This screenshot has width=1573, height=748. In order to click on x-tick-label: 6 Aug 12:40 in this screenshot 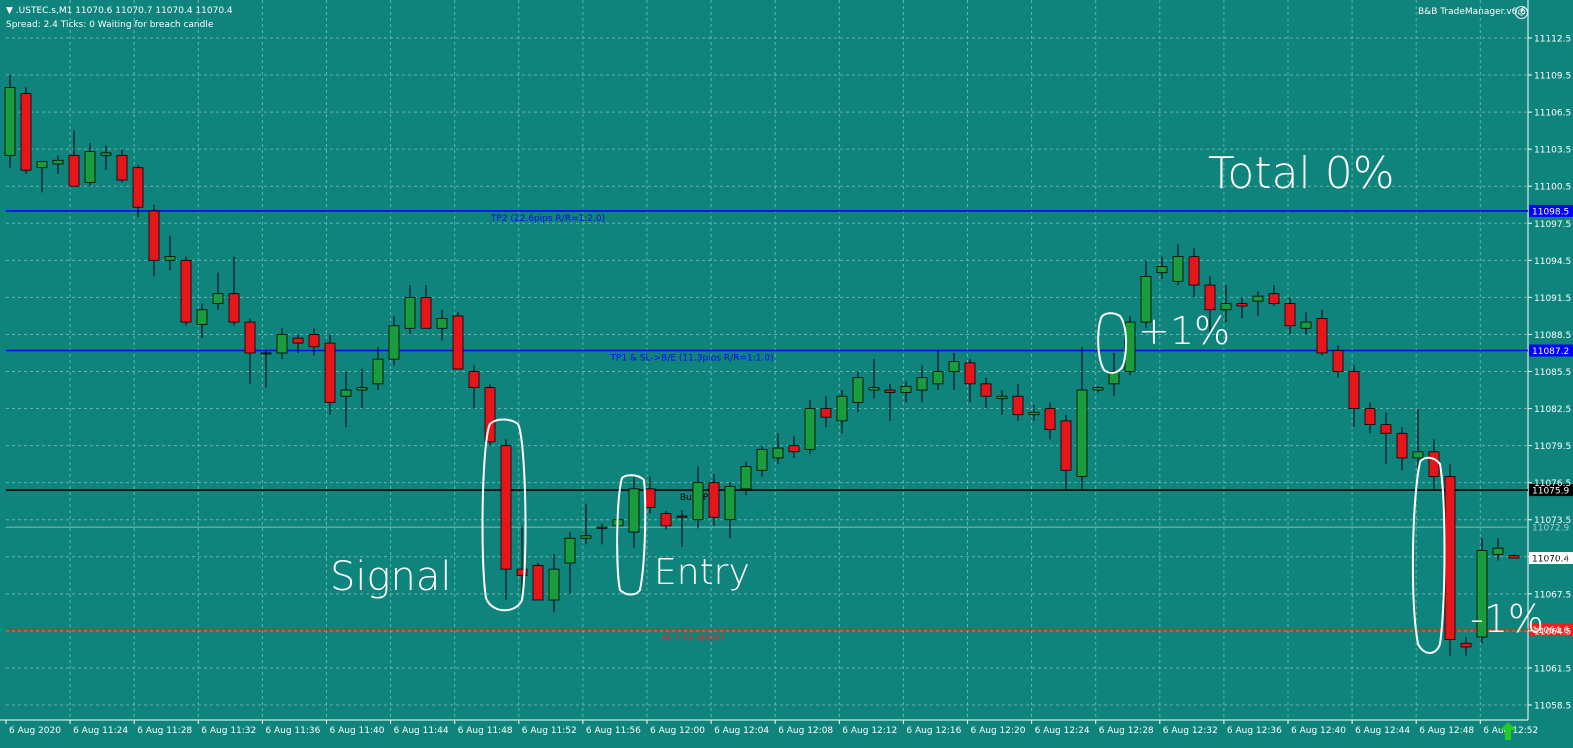, I will do `click(1318, 731)`.